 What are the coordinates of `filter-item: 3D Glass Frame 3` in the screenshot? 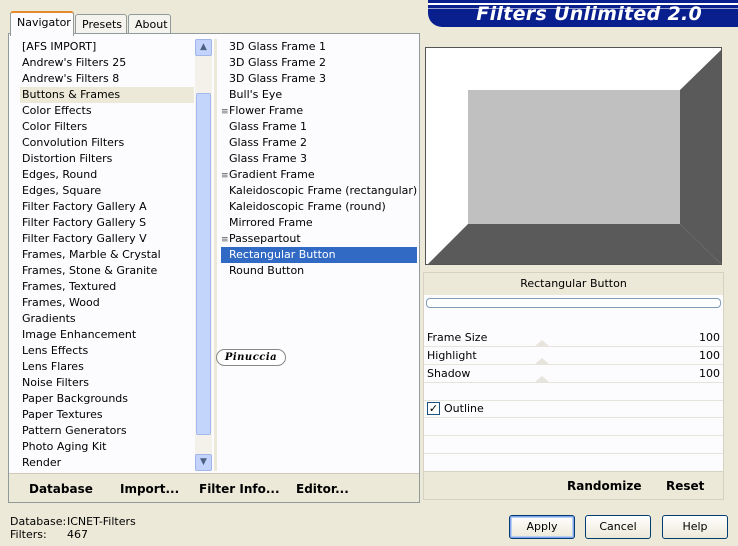 It's located at (319, 79).